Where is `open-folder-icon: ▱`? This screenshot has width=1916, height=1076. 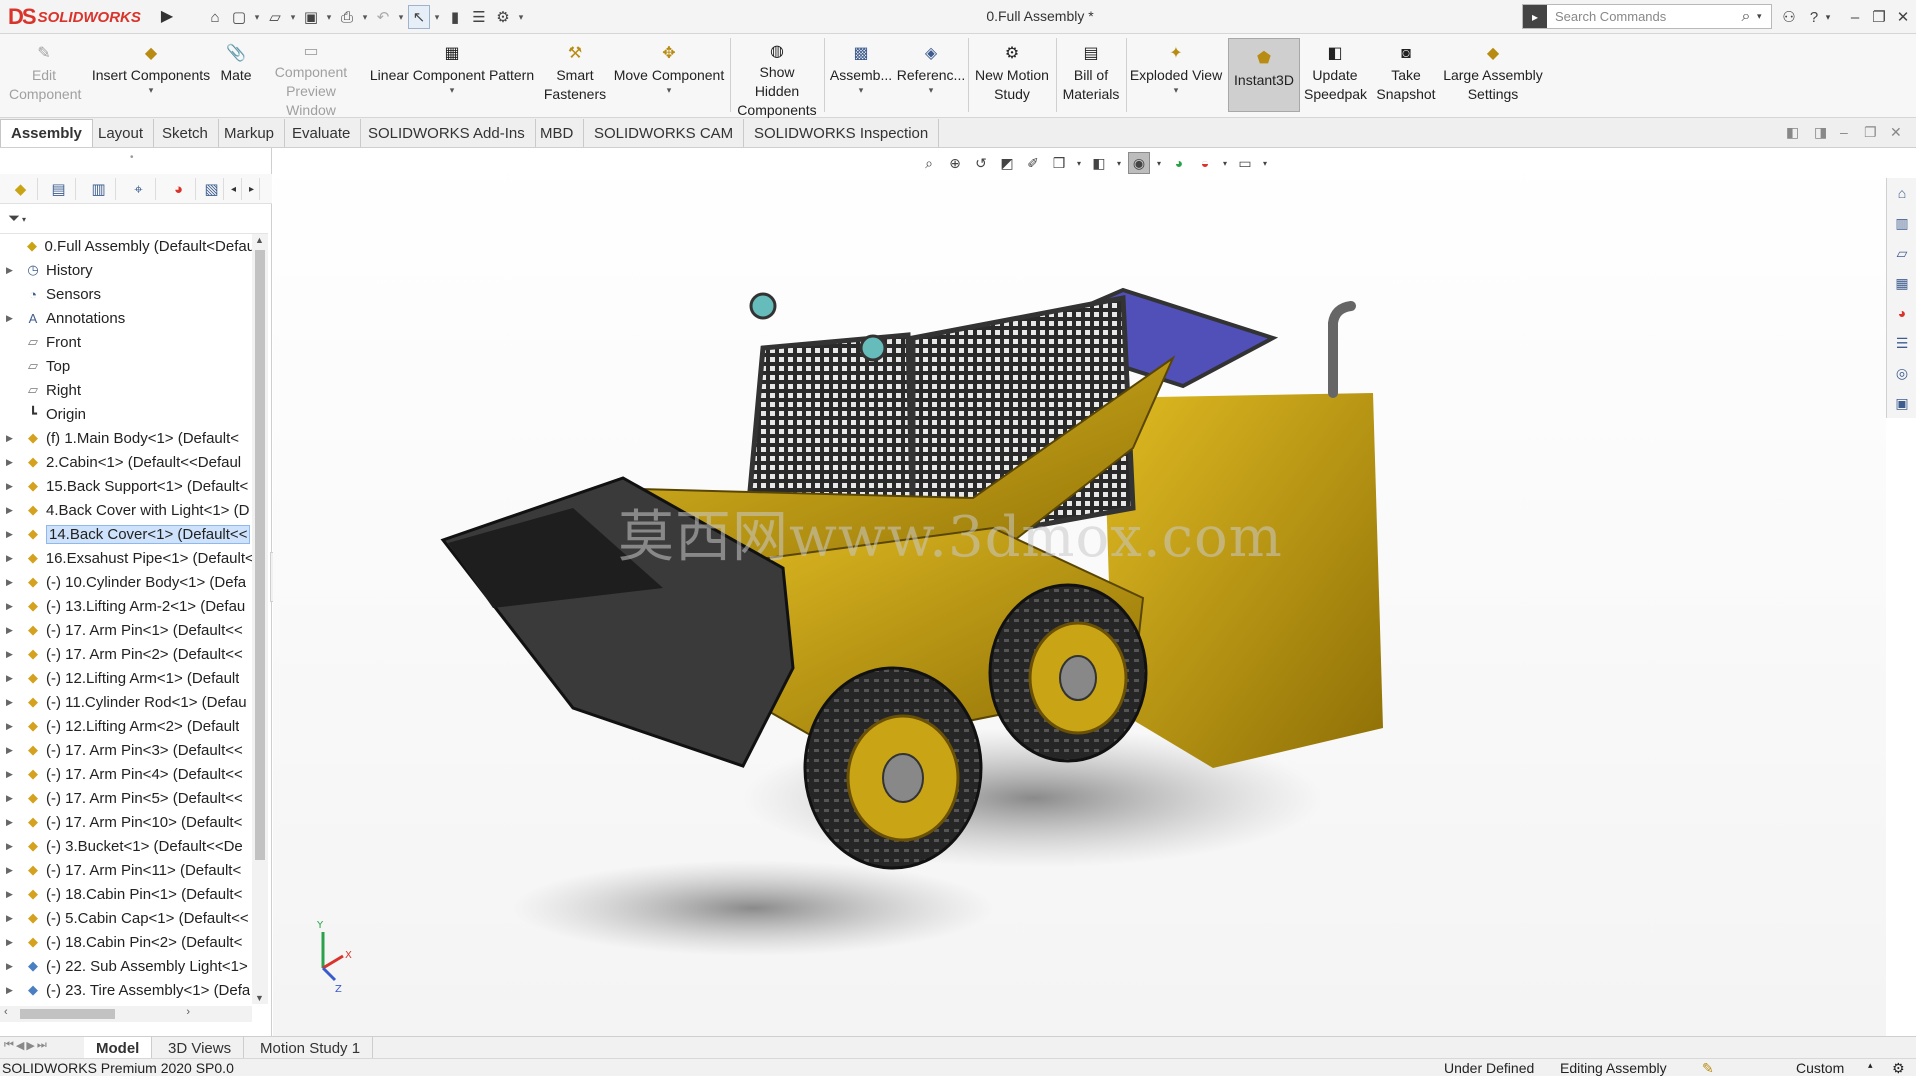 open-folder-icon: ▱ is located at coordinates (275, 17).